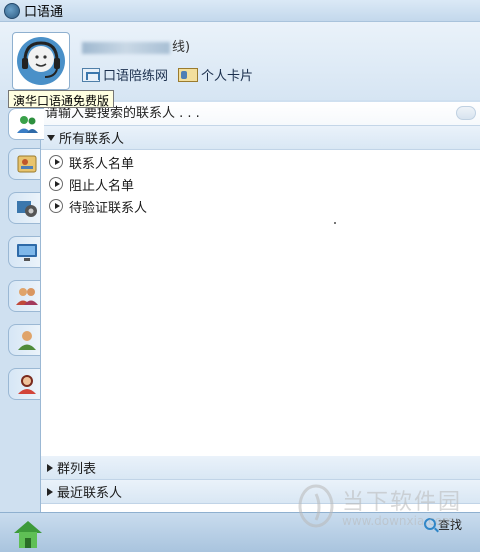  I want to click on group-all-contacts: 所有联系人, so click(260, 138).